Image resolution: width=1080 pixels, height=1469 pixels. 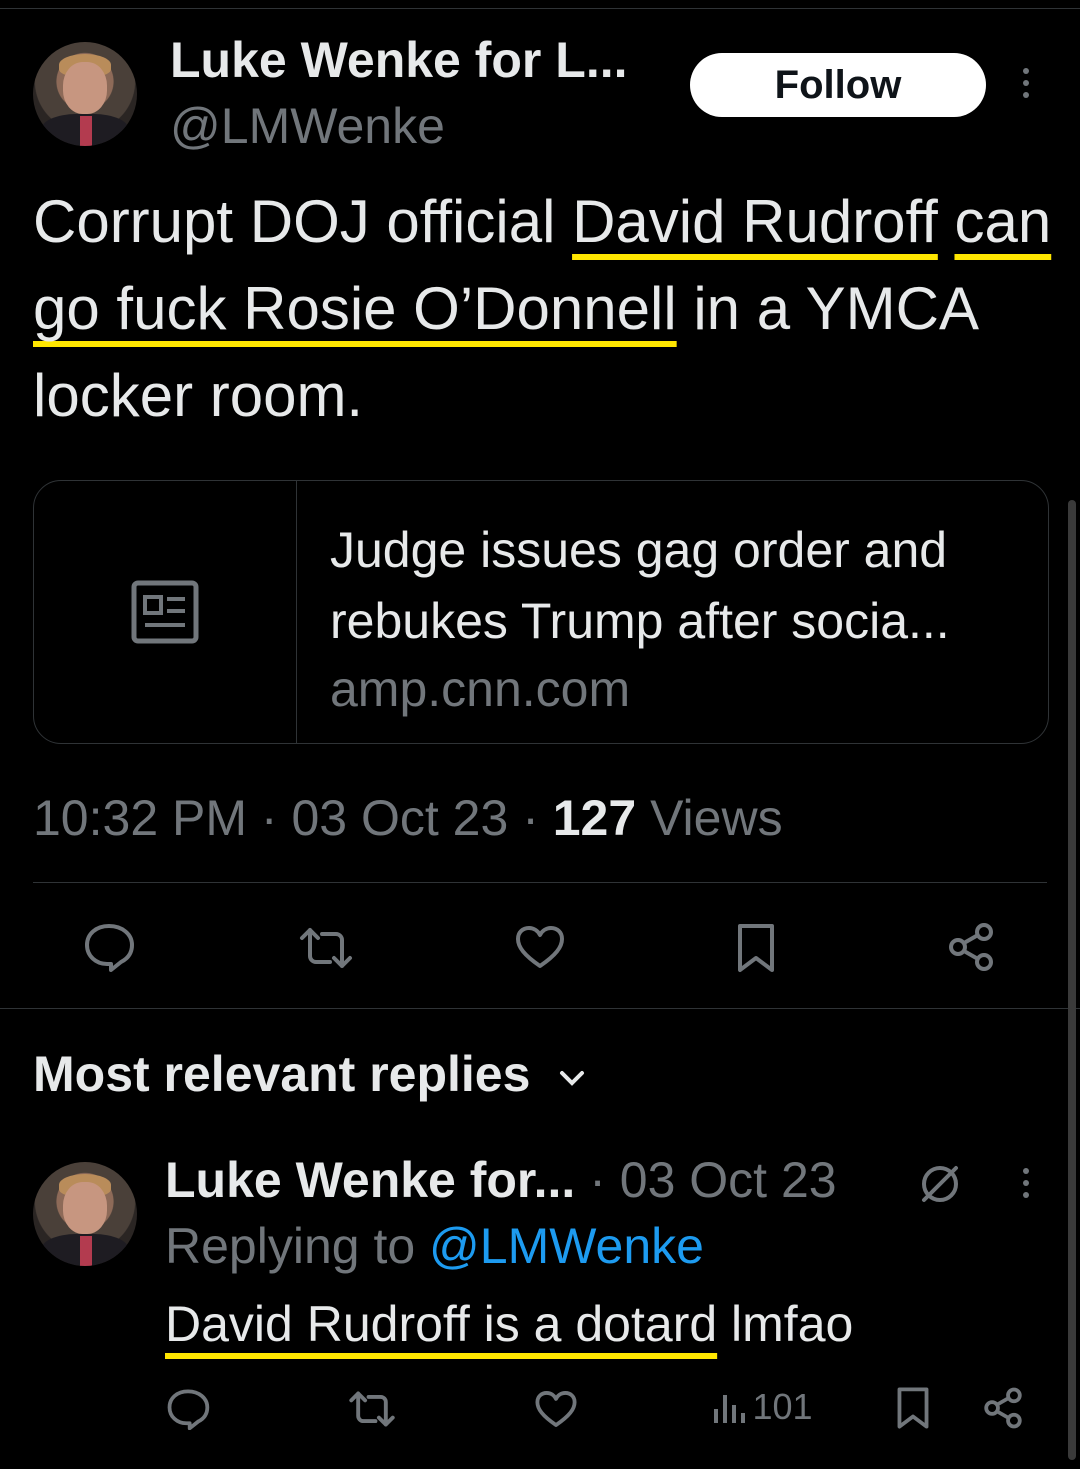 I want to click on replies-title: Most relevant replies, so click(x=282, y=1074).